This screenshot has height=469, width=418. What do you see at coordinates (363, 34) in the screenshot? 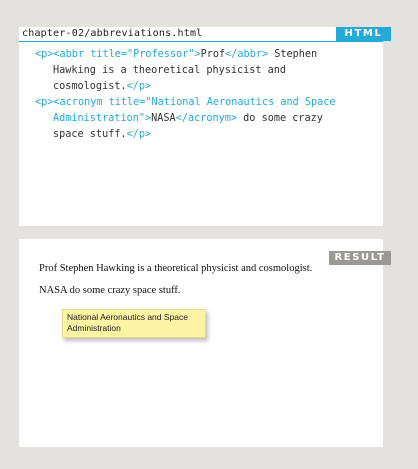
I see `html-badge: HTML` at bounding box center [363, 34].